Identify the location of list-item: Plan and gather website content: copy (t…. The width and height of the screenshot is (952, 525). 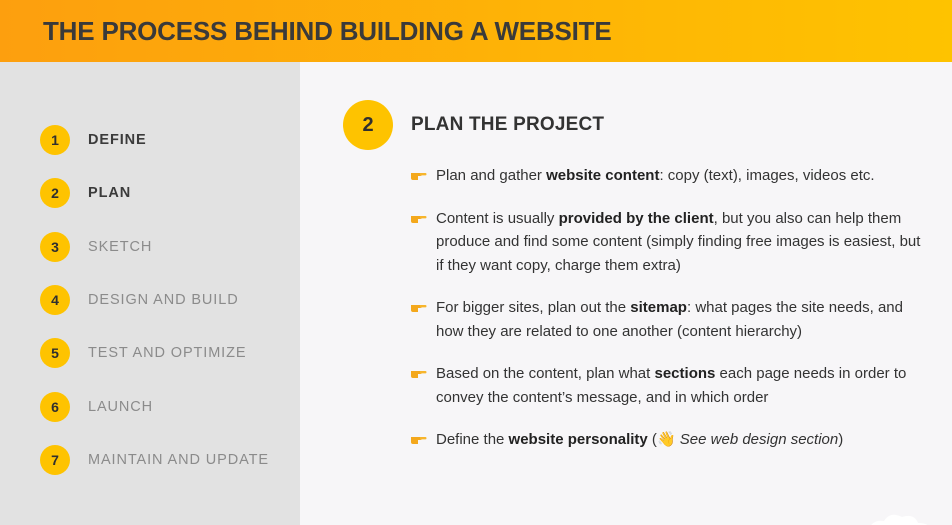
(670, 176).